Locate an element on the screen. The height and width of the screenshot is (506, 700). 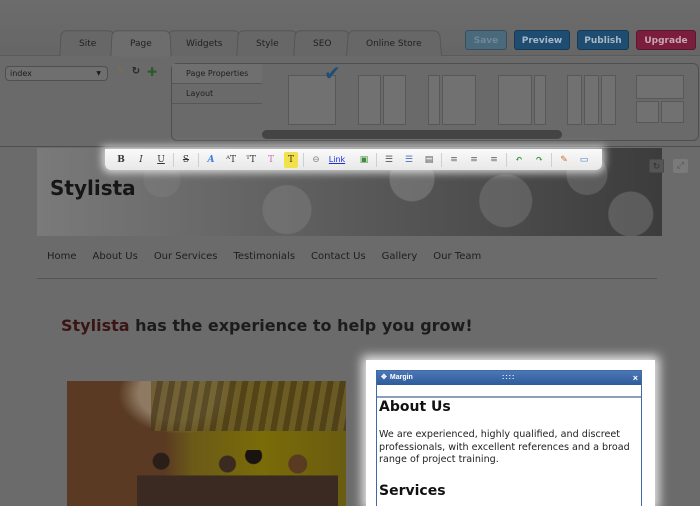
photo-ceiling is located at coordinates (248, 406).